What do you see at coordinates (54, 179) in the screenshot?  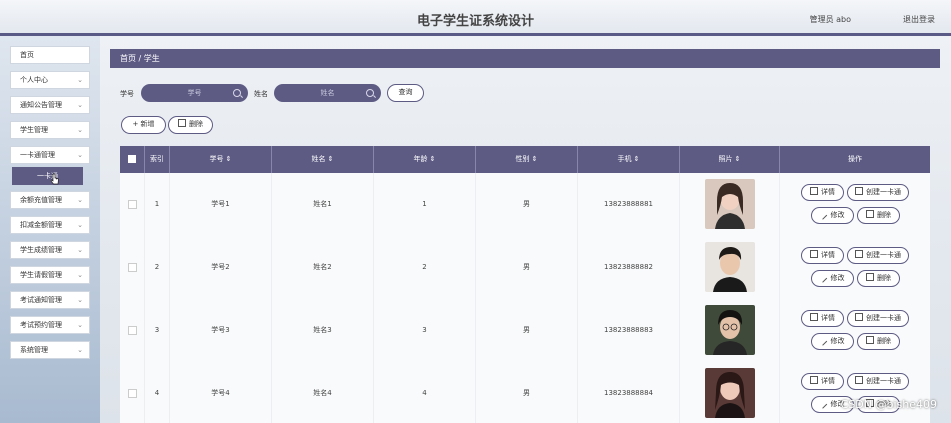 I see `pointer-cursor-icon` at bounding box center [54, 179].